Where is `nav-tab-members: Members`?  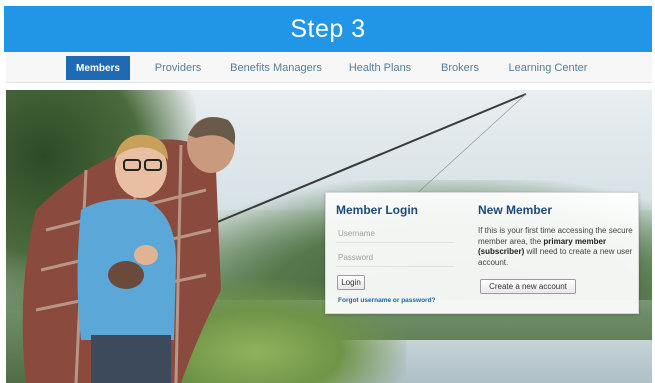 nav-tab-members: Members is located at coordinates (98, 68).